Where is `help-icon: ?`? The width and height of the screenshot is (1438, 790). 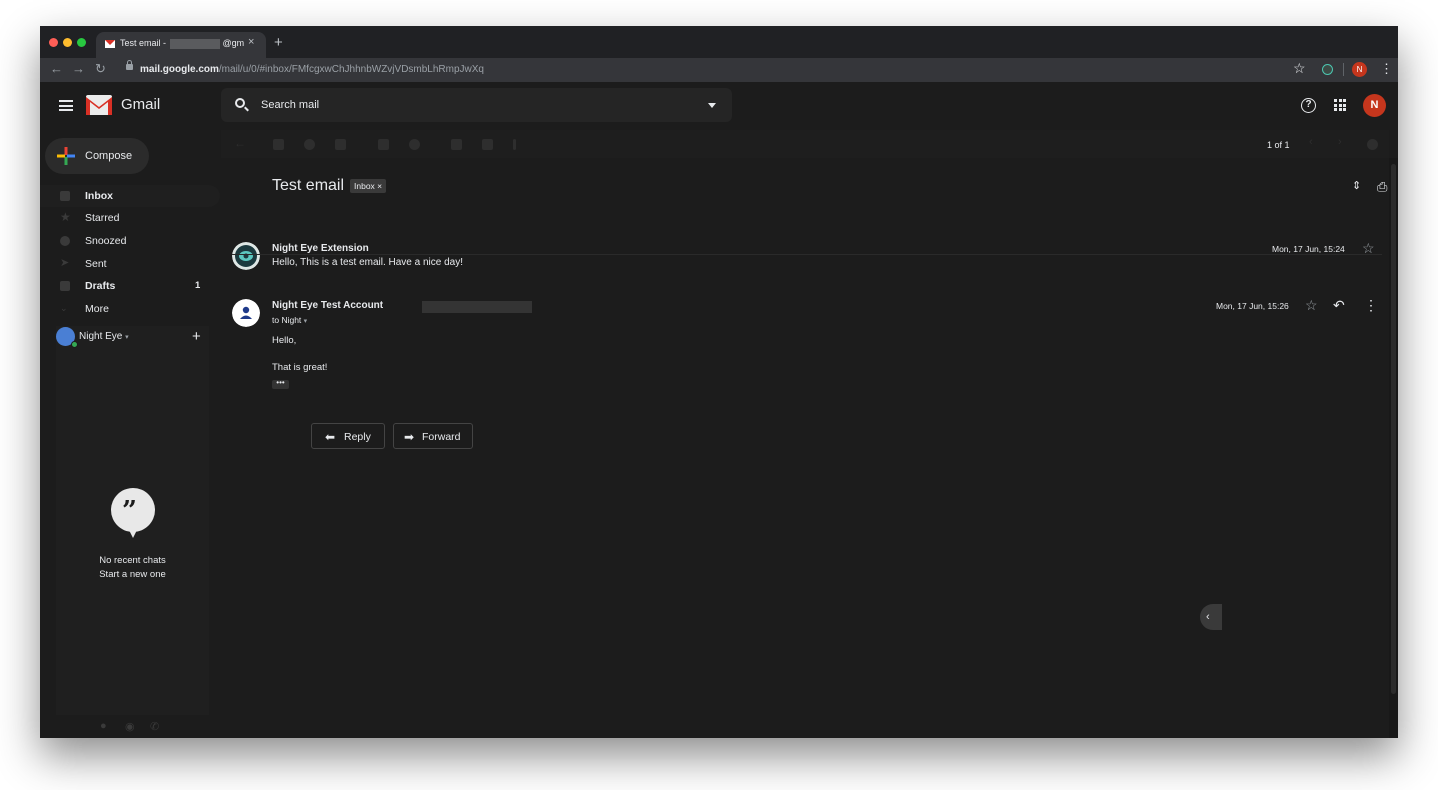
help-icon: ? is located at coordinates (1308, 105).